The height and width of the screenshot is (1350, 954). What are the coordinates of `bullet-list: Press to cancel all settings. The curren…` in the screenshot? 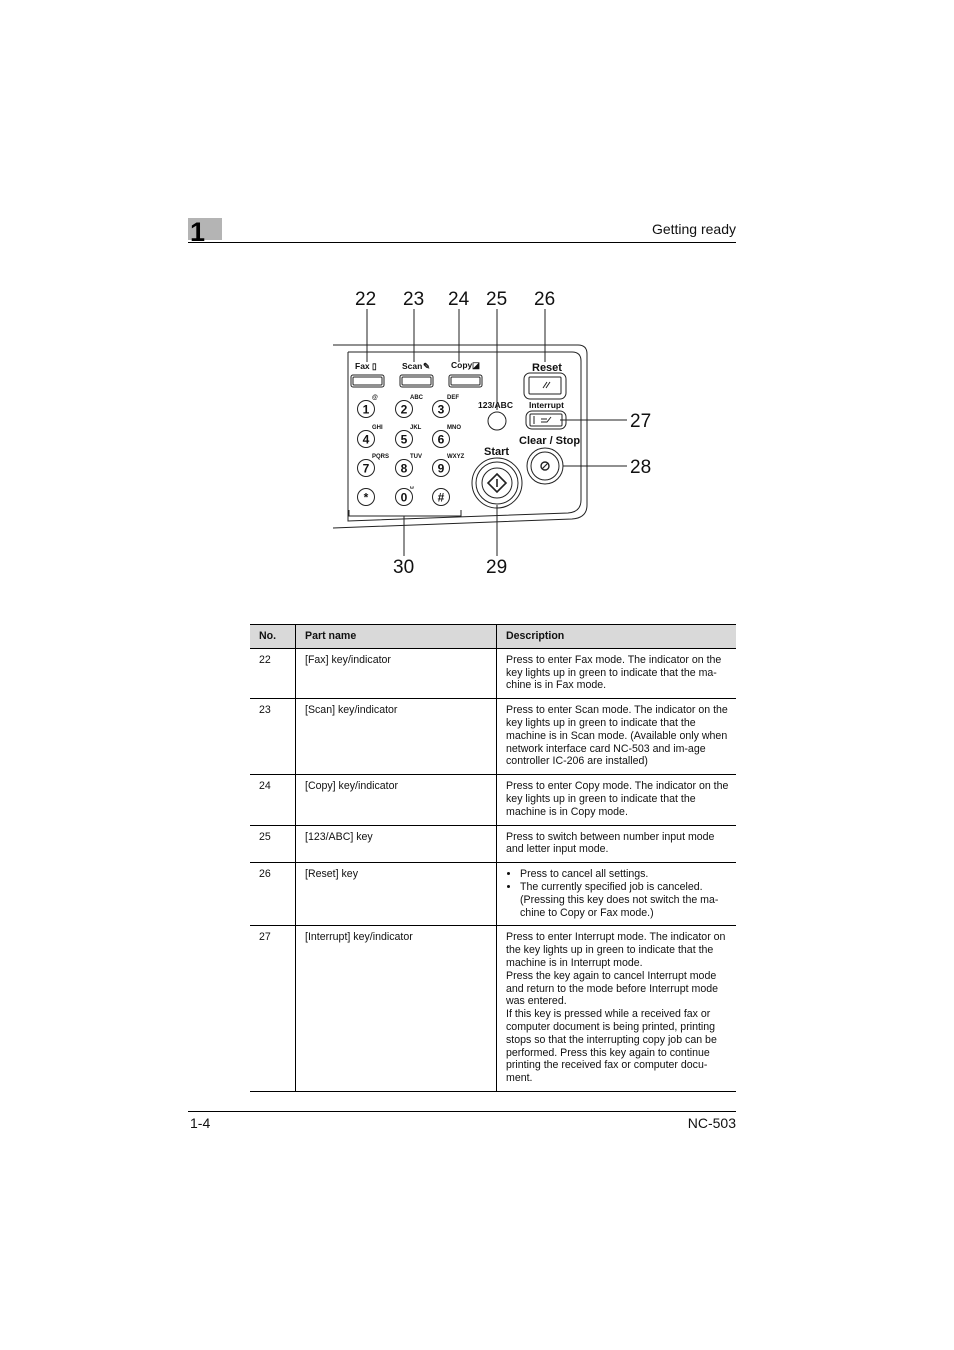 It's located at (618, 893).